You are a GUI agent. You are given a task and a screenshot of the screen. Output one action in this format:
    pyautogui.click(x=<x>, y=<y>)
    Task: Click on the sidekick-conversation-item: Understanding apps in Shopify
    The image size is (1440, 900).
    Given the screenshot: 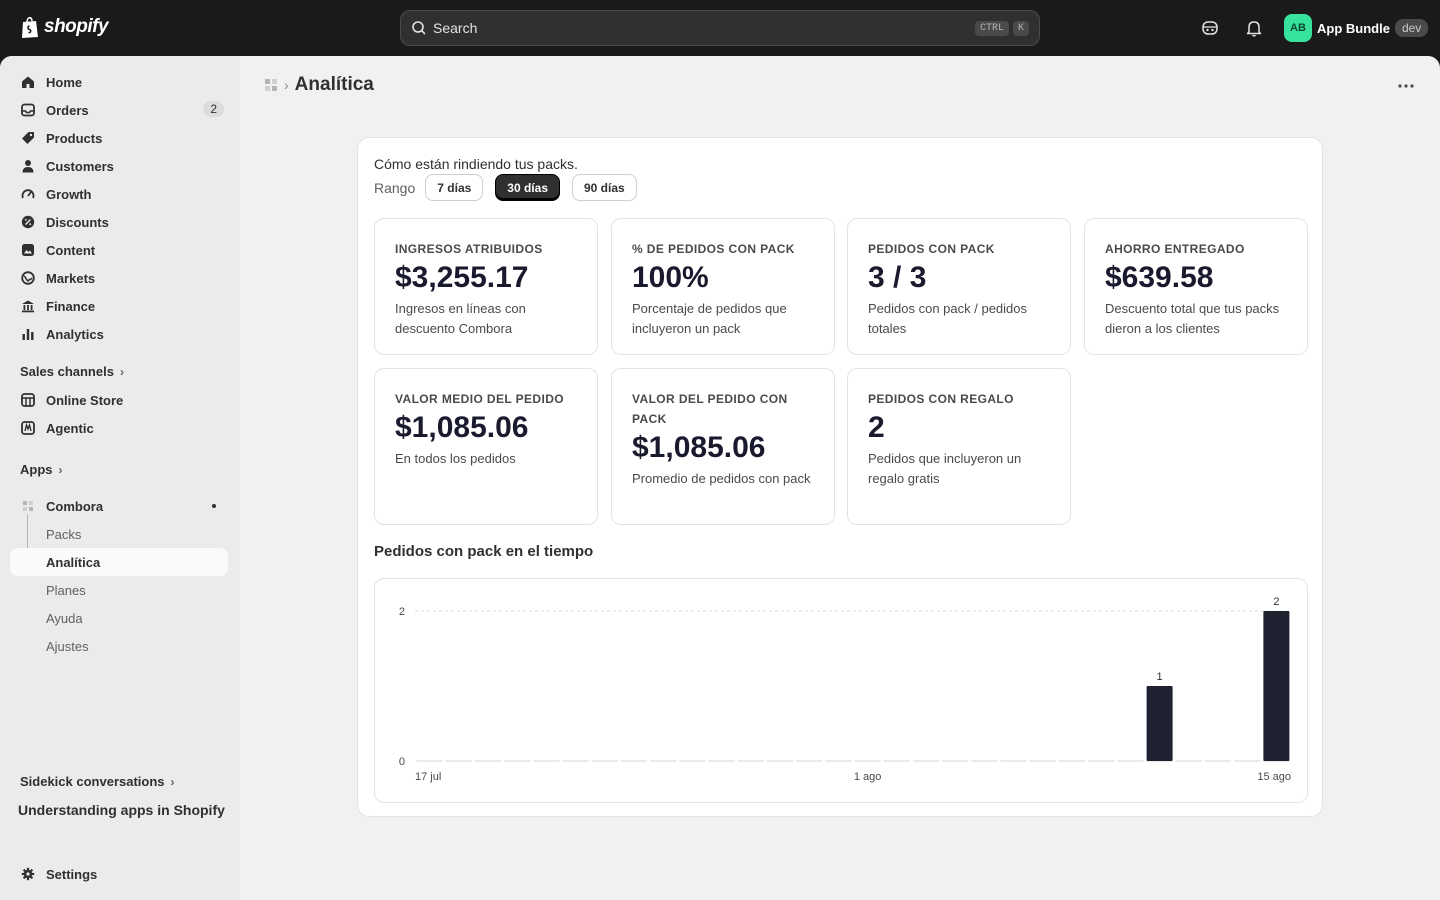 What is the action you would take?
    pyautogui.click(x=121, y=810)
    